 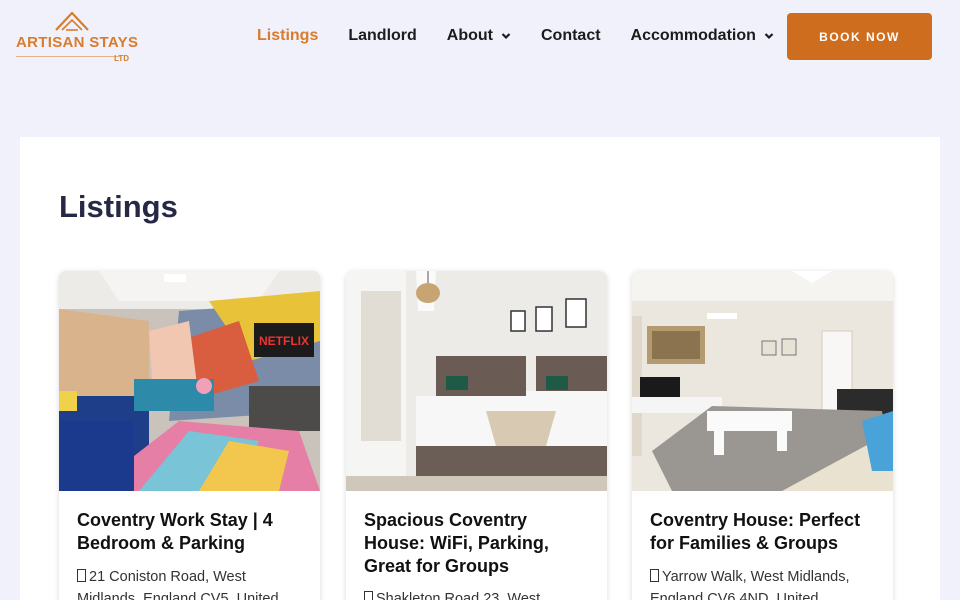 I want to click on house-roof-icon, so click(x=72, y=21).